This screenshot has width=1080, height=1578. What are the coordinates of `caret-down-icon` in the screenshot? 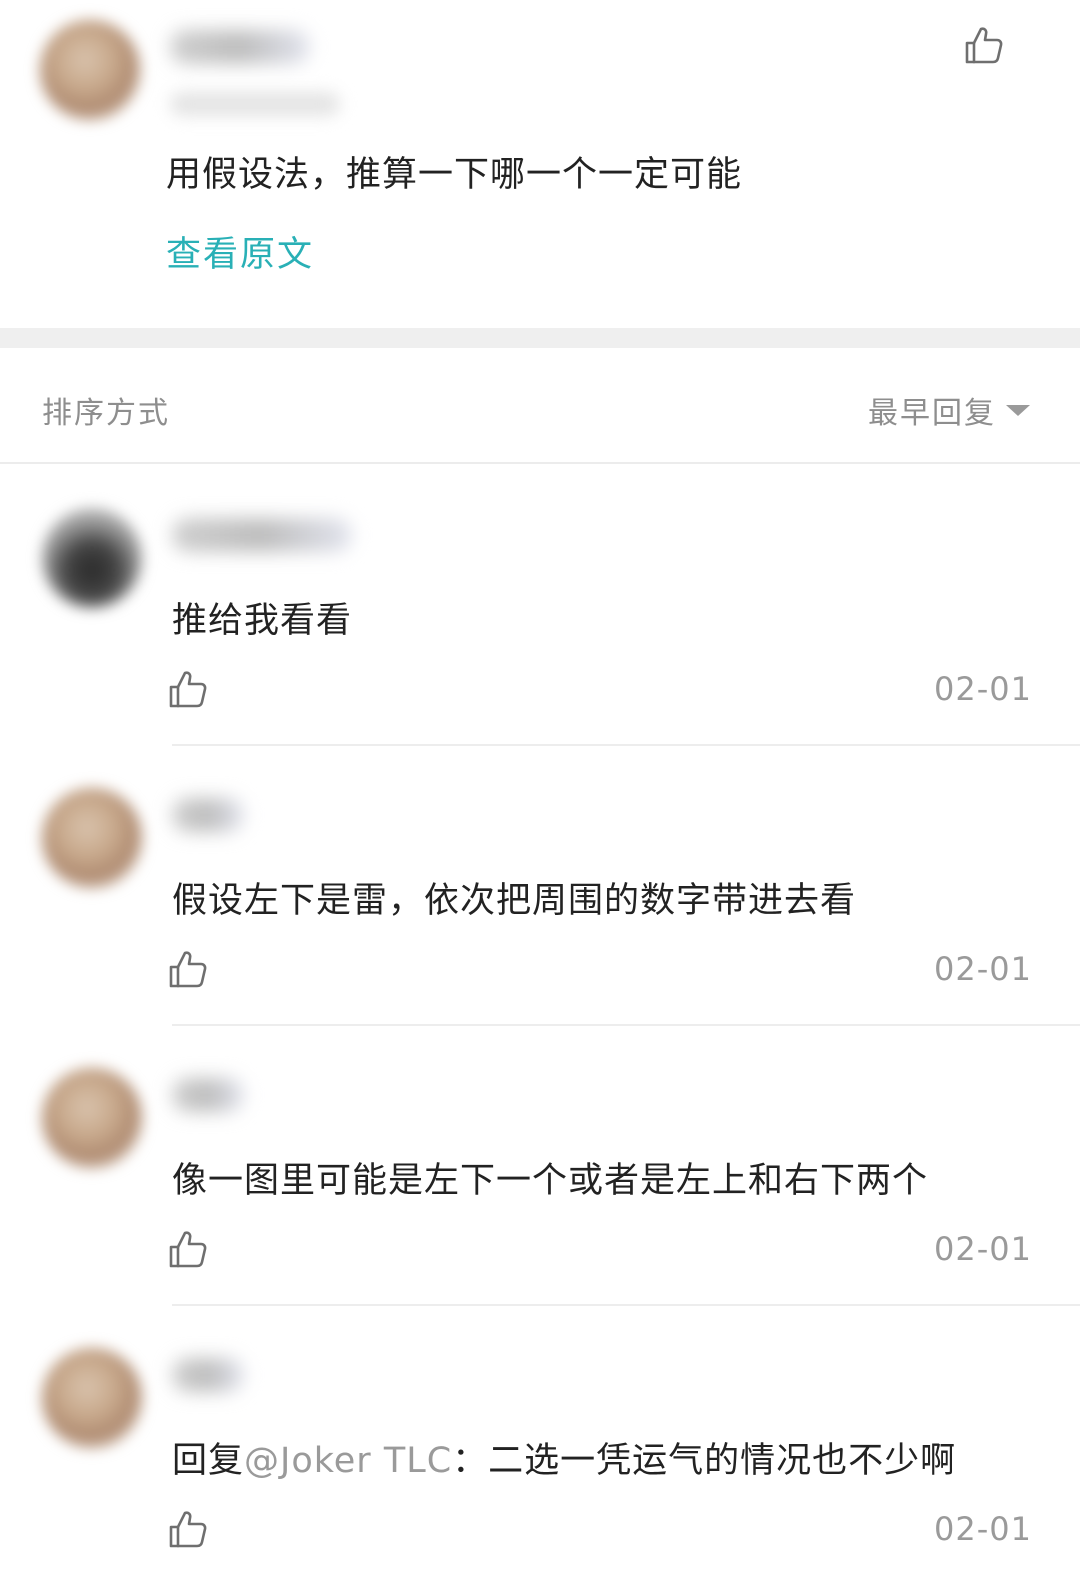 It's located at (1018, 410).